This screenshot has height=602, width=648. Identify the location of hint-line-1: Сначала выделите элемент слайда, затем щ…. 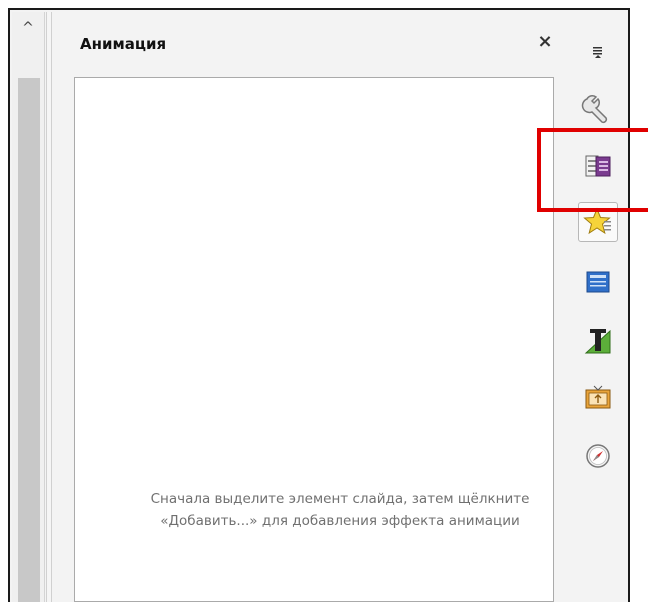
(340, 499).